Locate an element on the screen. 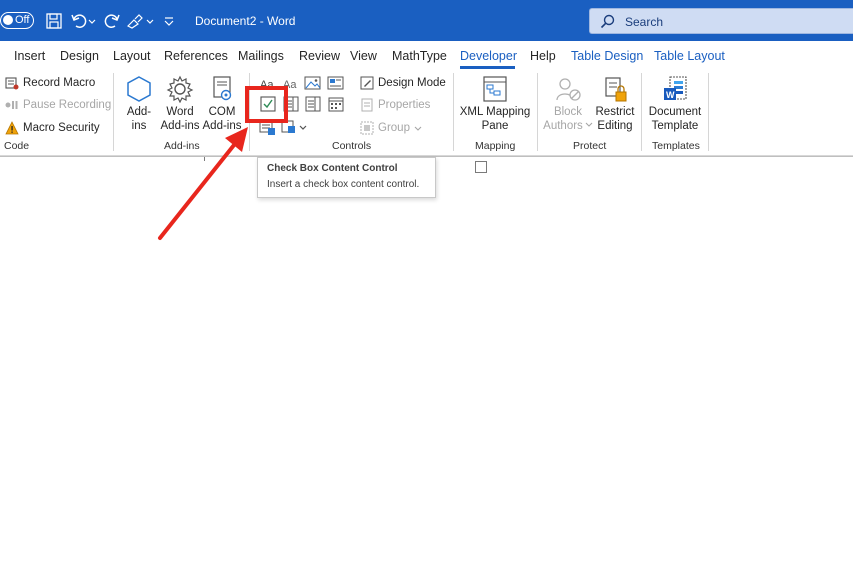  properties-button: Properties is located at coordinates (395, 105).